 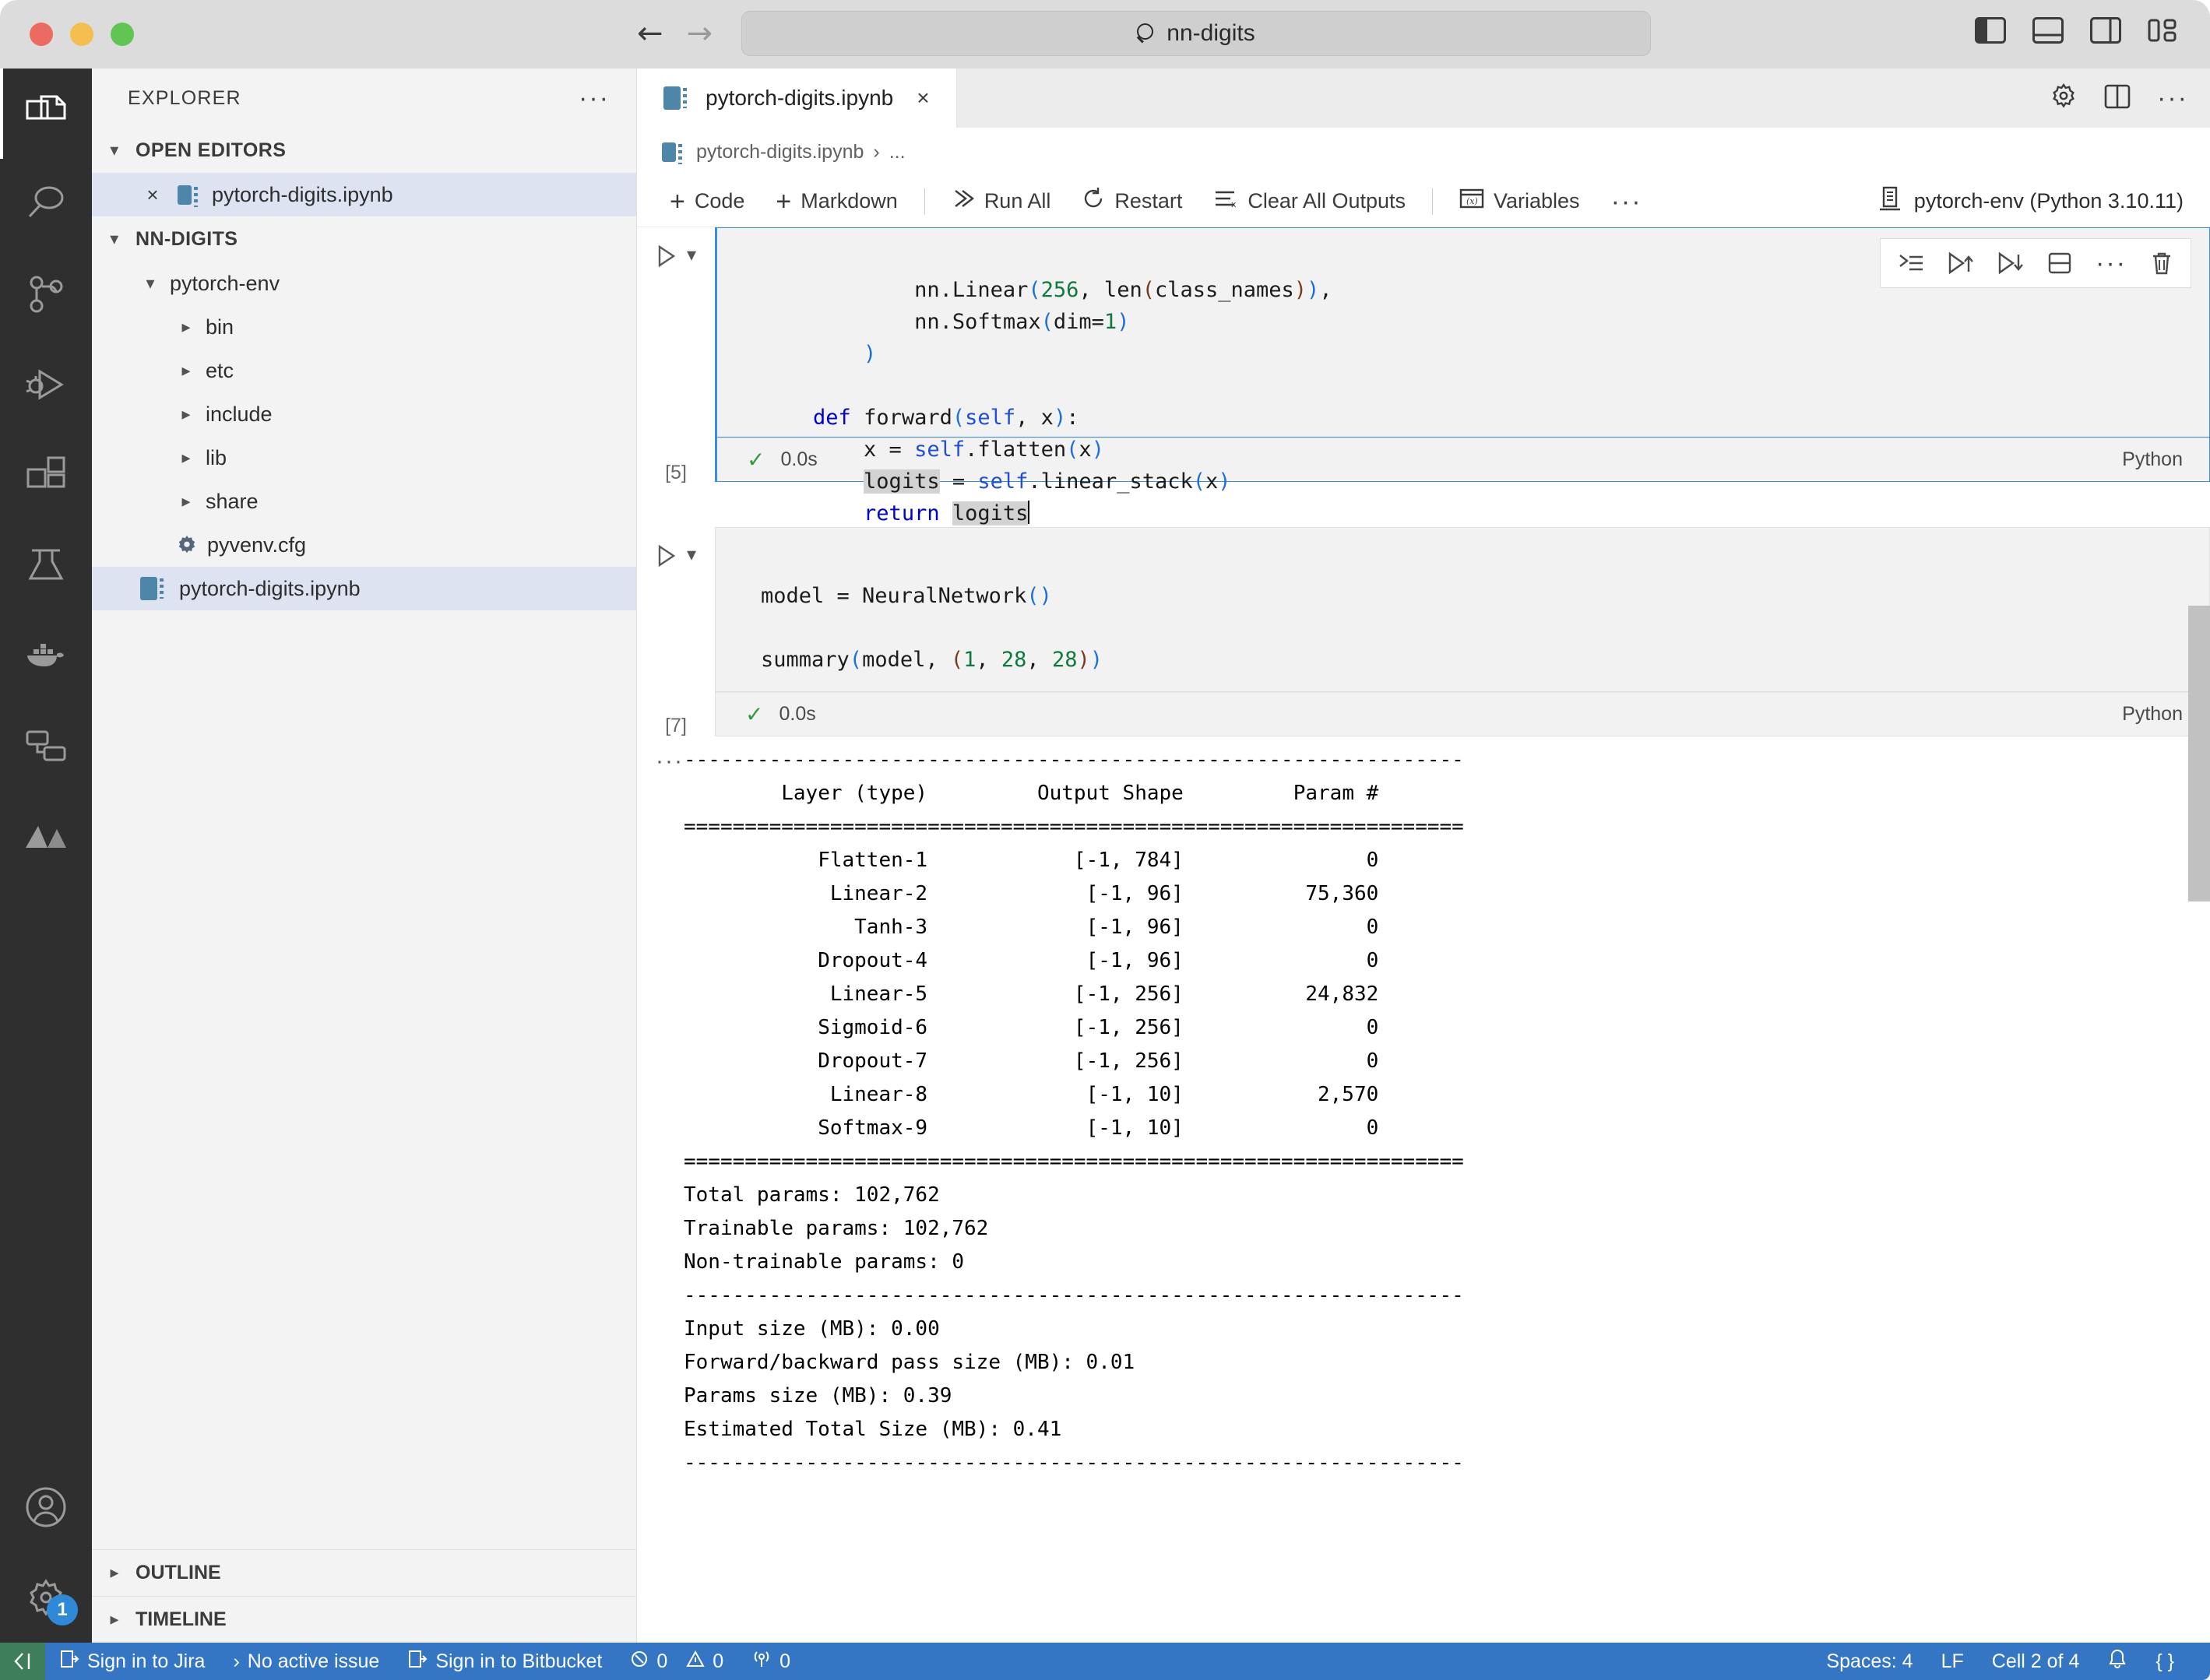 What do you see at coordinates (1911, 263) in the screenshot?
I see `run-by-line-icon` at bounding box center [1911, 263].